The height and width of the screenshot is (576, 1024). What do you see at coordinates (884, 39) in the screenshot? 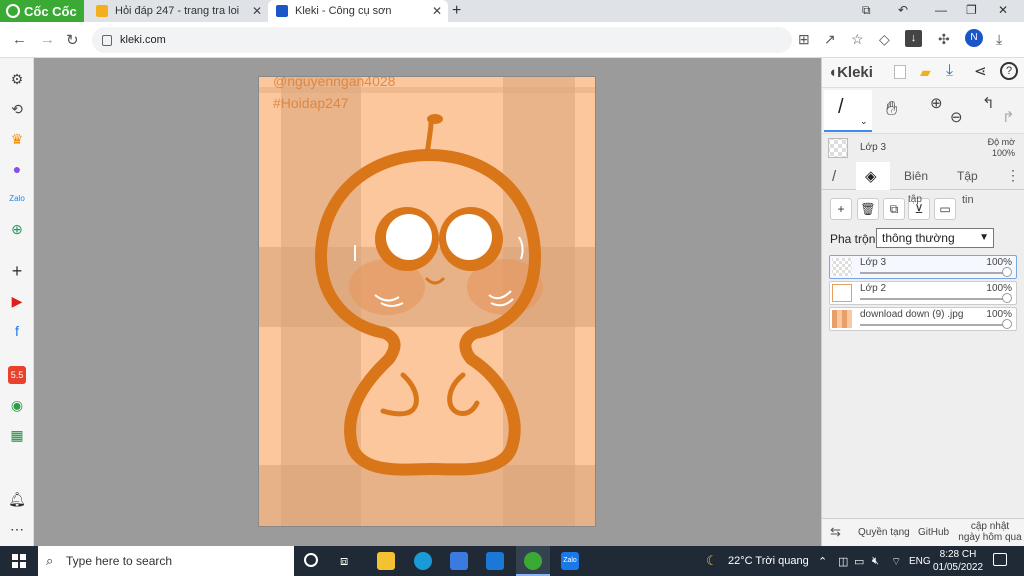
I see `shield-icon: ◇` at bounding box center [884, 39].